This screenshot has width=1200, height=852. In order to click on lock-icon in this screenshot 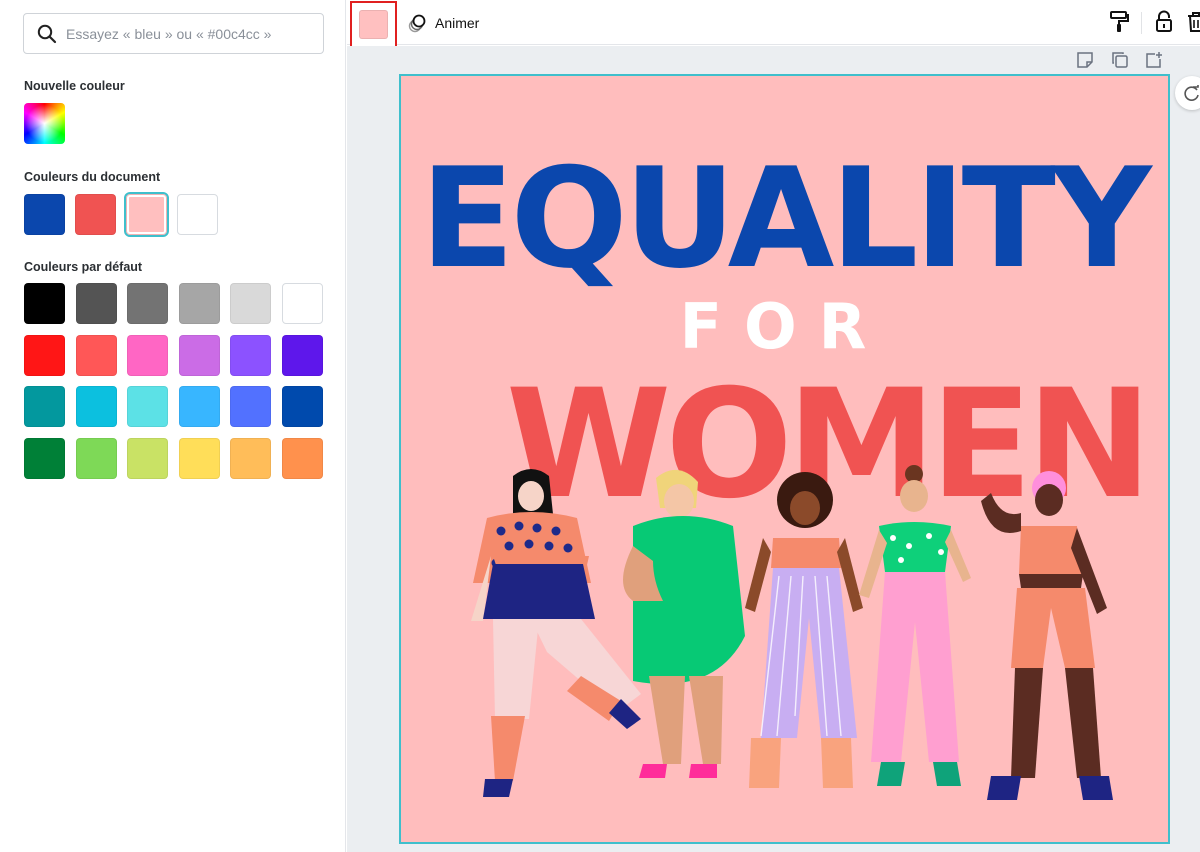, I will do `click(1164, 22)`.